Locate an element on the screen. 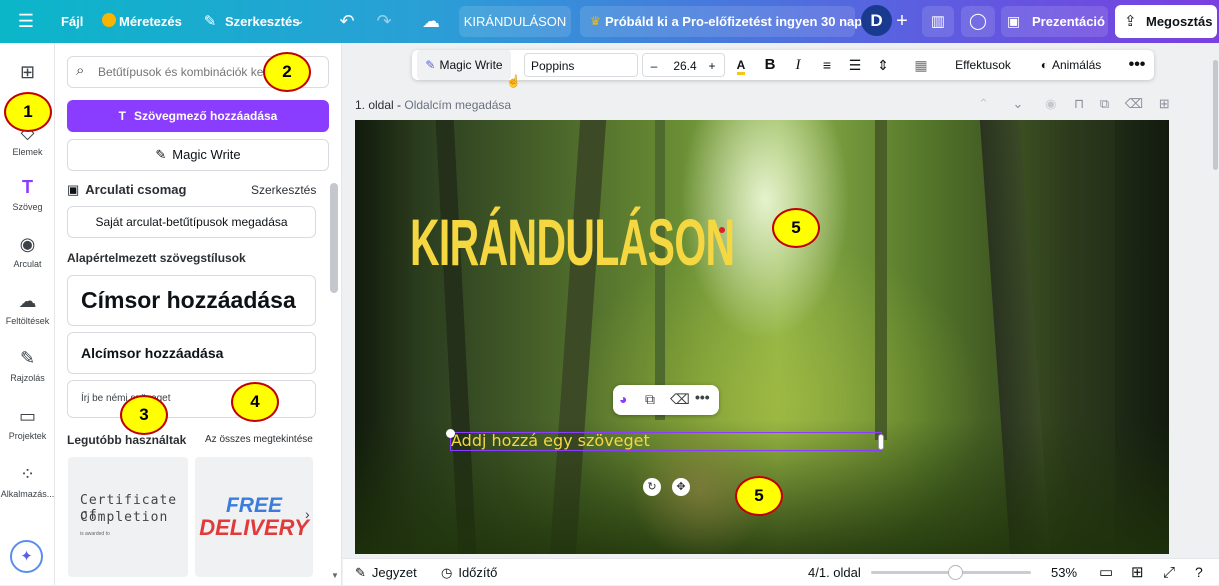 The height and width of the screenshot is (586, 1219). file-menu: Fájl is located at coordinates (72, 21).